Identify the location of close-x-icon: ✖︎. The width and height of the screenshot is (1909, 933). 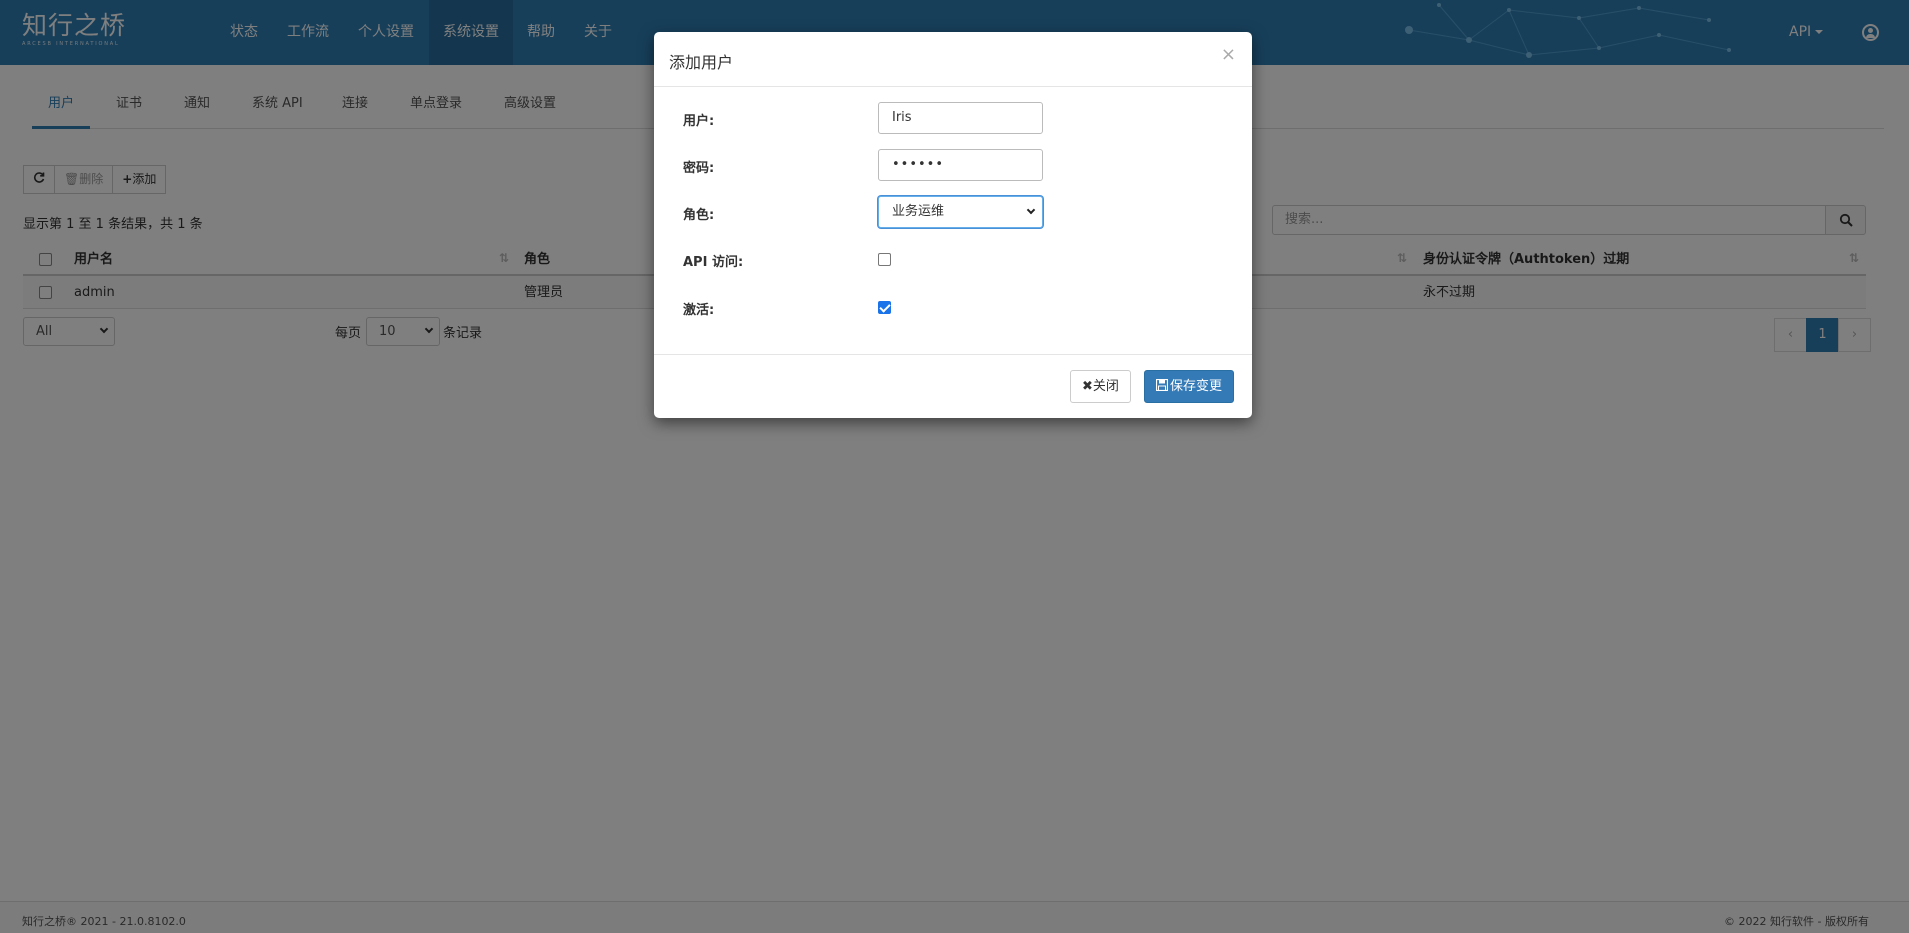
(1087, 386).